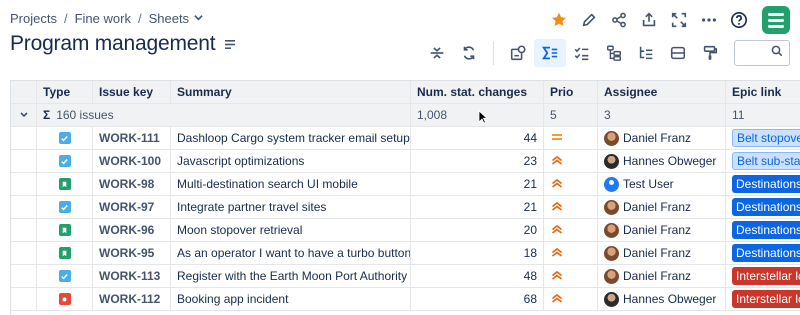  Describe the element at coordinates (766, 138) in the screenshot. I see `epic-lozenge: Belt stopover` at that location.